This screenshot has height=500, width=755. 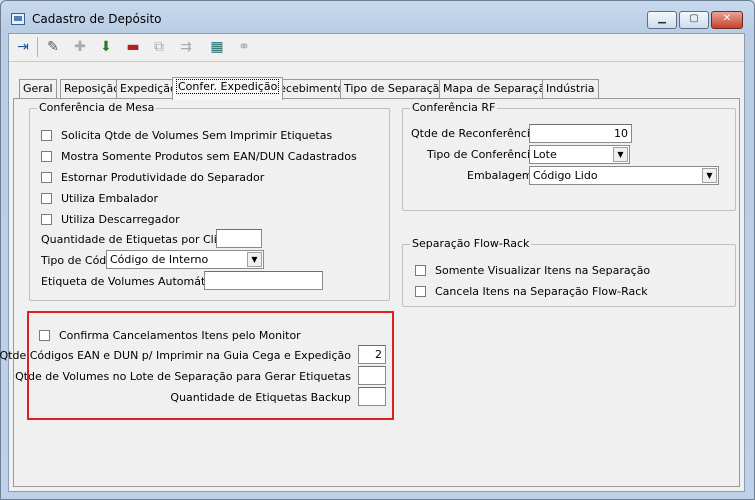 I want to click on title-bar: Cadastro de Depósito ▁ ▢ ✕, so click(x=377, y=18).